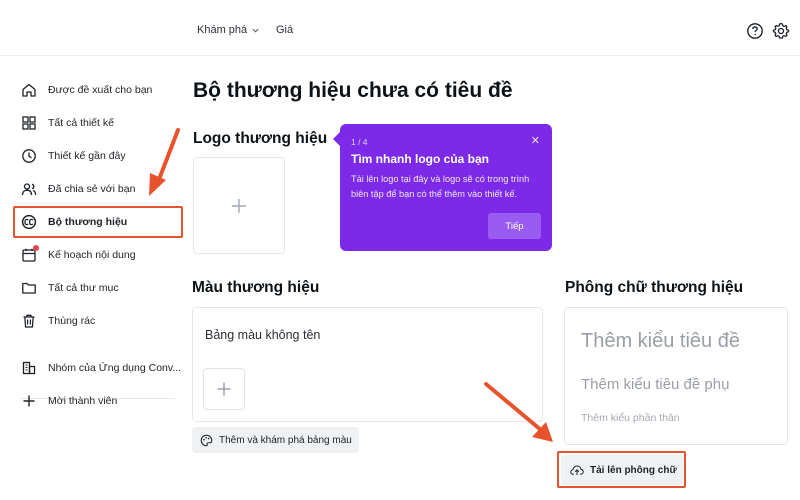 Image resolution: width=800 pixels, height=500 pixels. I want to click on palette-name: Bảng màu không tên, so click(262, 335).